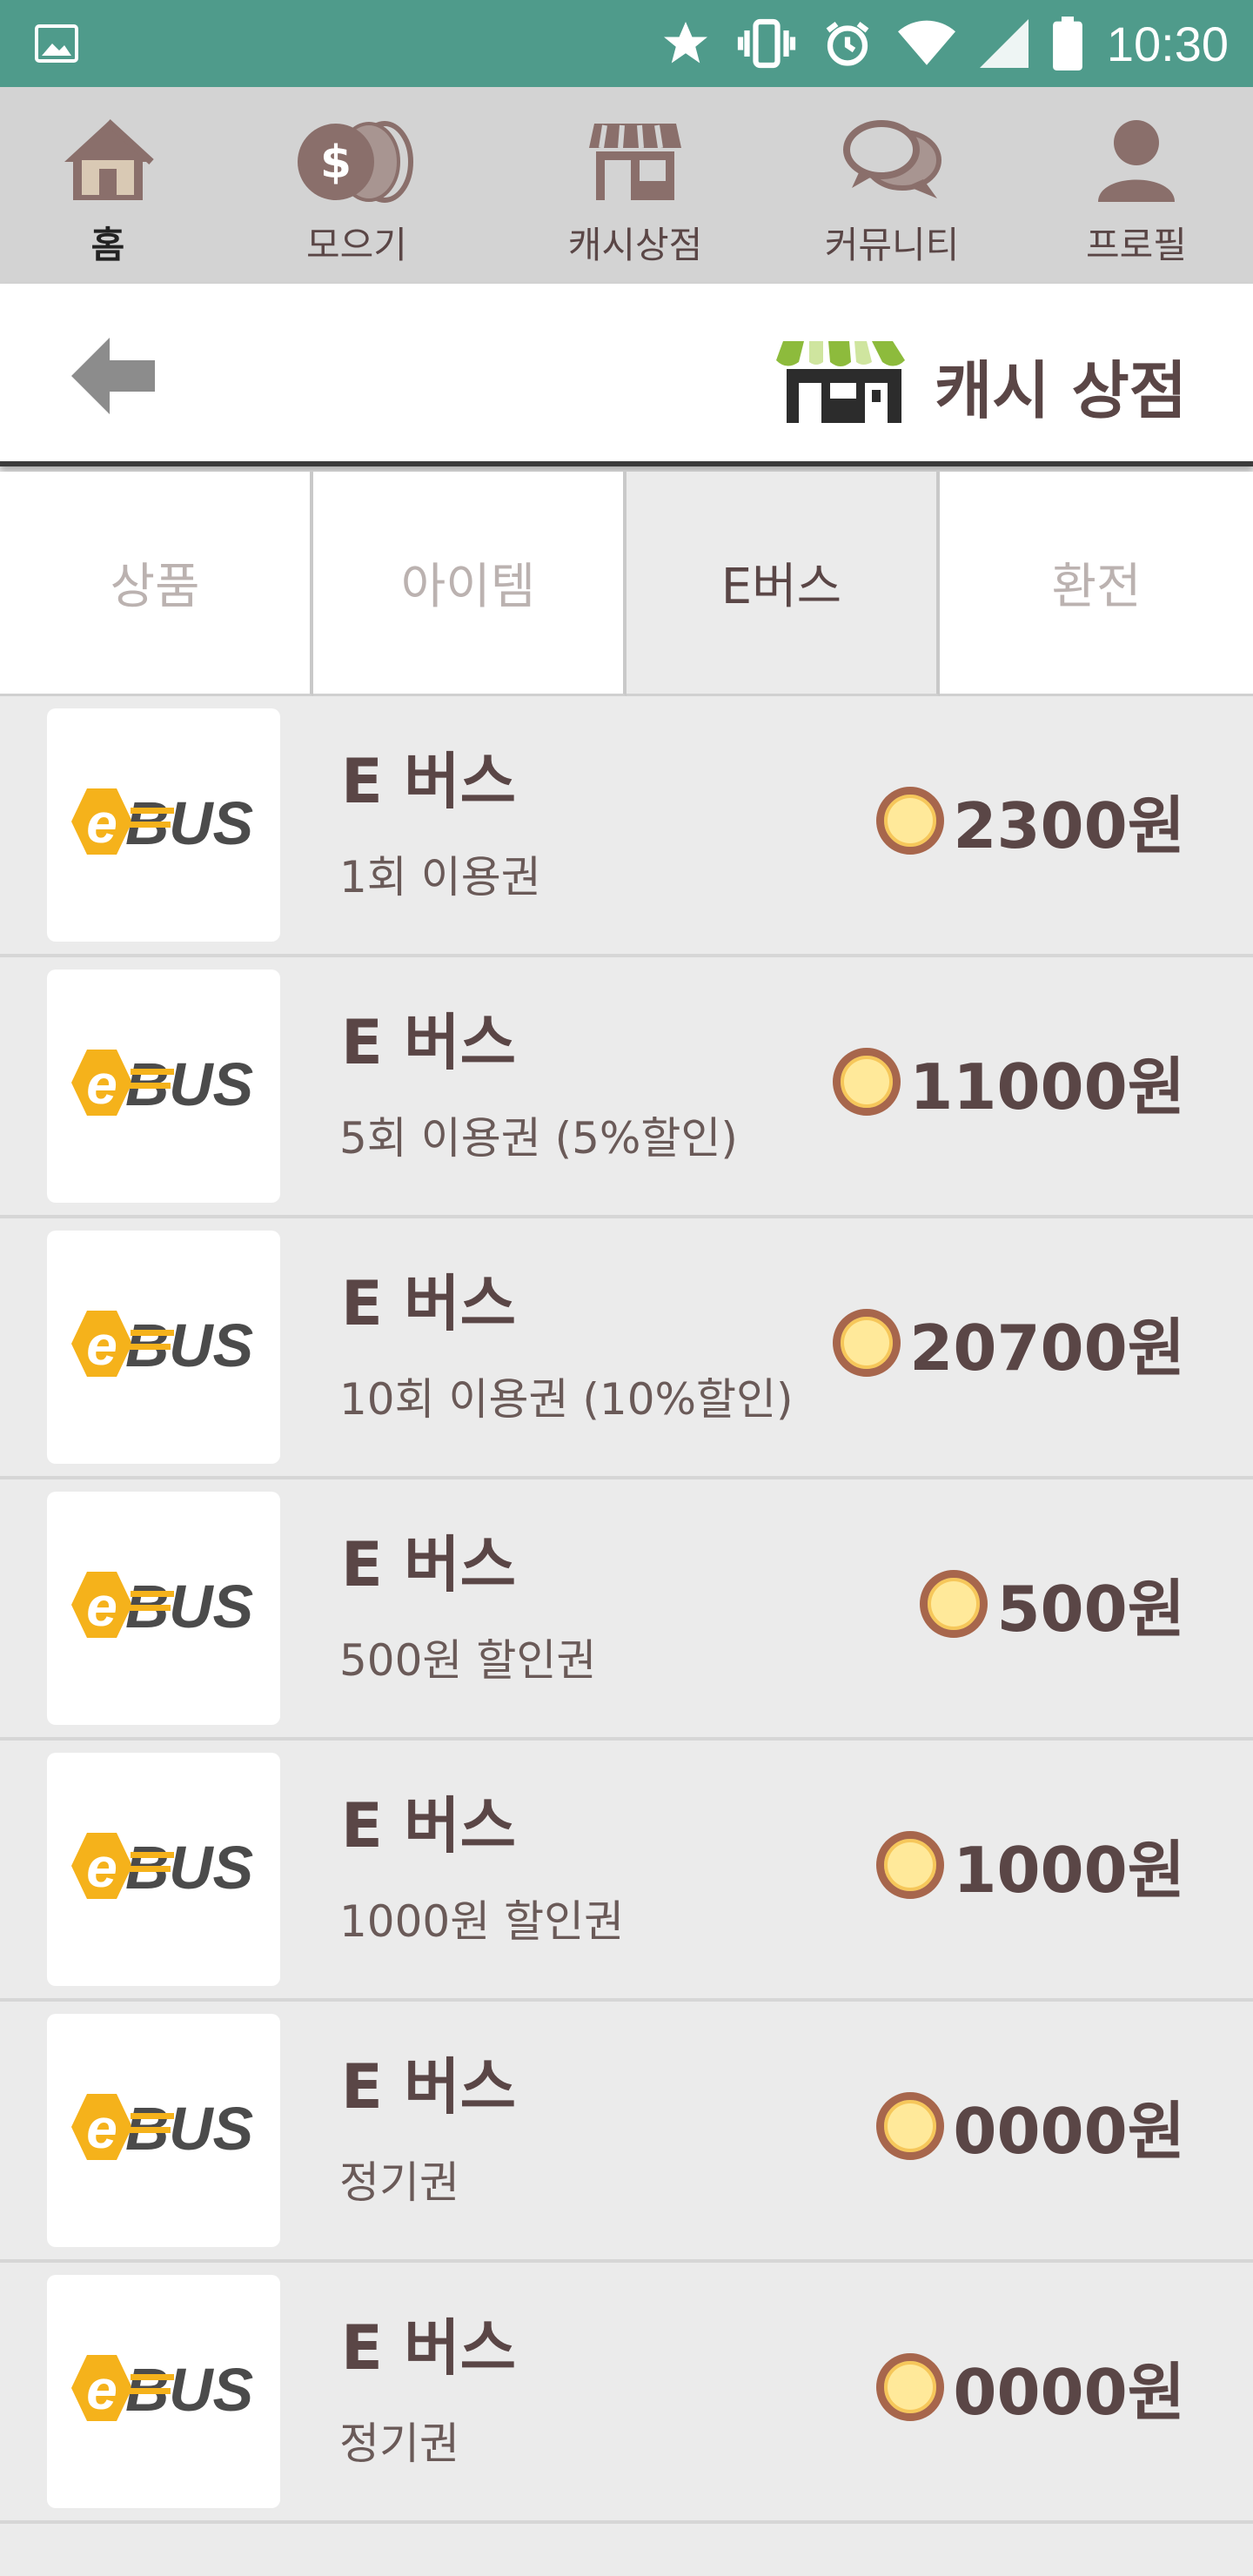 The image size is (1253, 2576). Describe the element at coordinates (1047, 1087) in the screenshot. I see `price-label: 11000원` at that location.